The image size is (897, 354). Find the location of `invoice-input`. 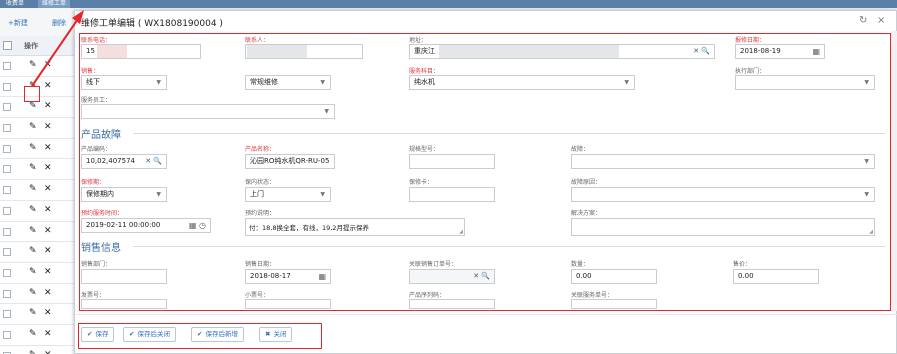

invoice-input is located at coordinates (124, 304).